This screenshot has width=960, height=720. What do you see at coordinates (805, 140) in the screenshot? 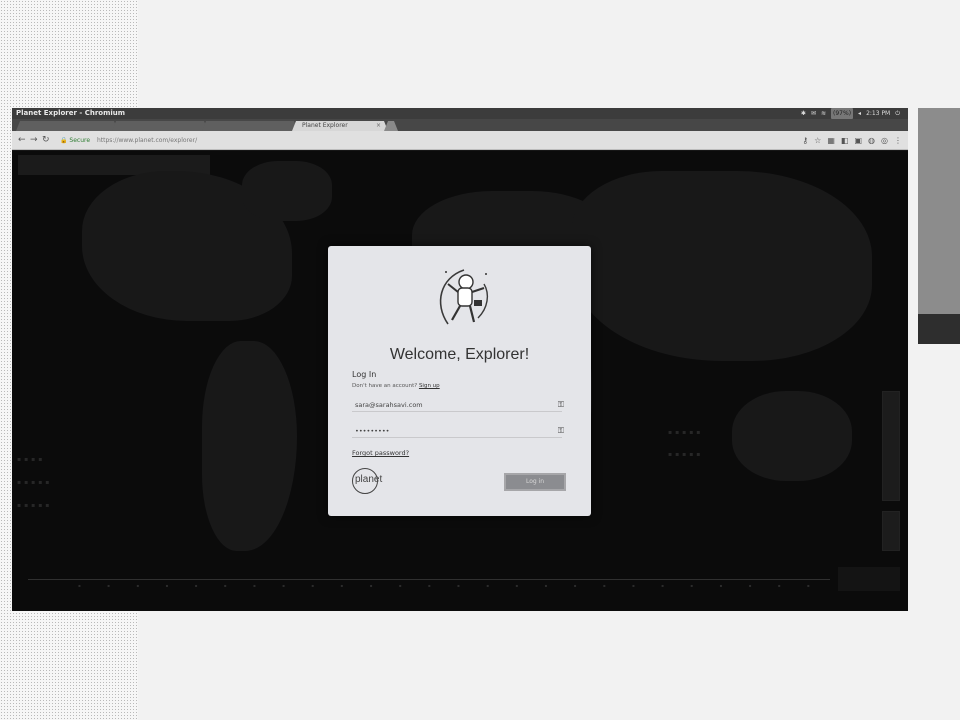
I see `key-icon: ⚷` at bounding box center [805, 140].